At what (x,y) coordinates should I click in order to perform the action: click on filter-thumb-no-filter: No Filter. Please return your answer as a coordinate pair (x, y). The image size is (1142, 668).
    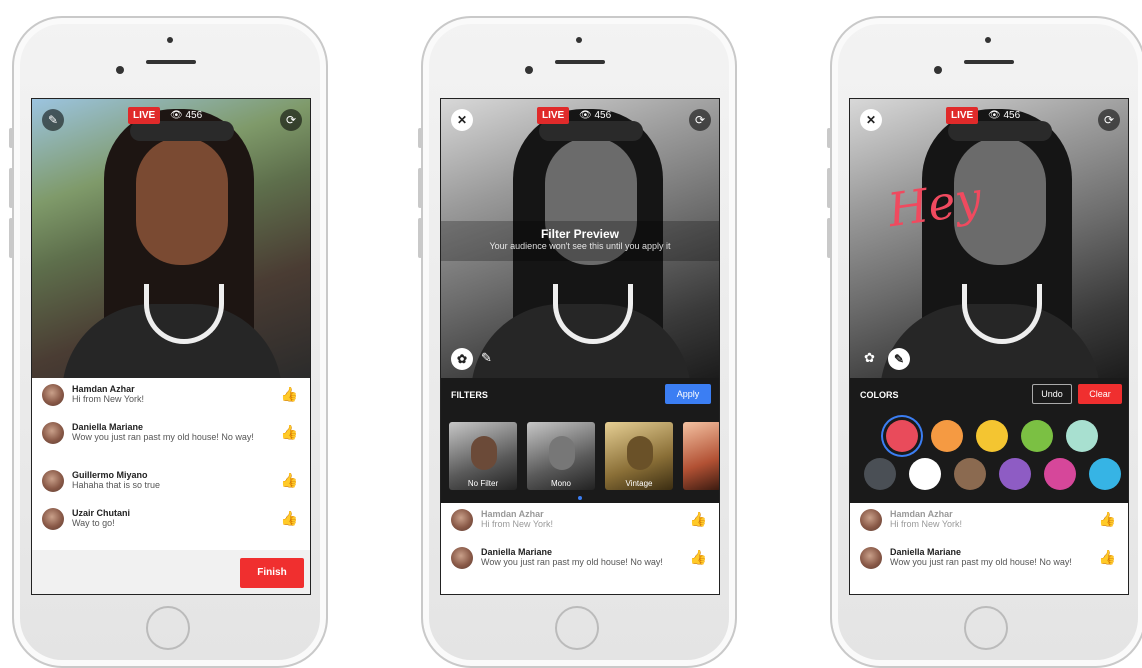
    Looking at the image, I should click on (483, 456).